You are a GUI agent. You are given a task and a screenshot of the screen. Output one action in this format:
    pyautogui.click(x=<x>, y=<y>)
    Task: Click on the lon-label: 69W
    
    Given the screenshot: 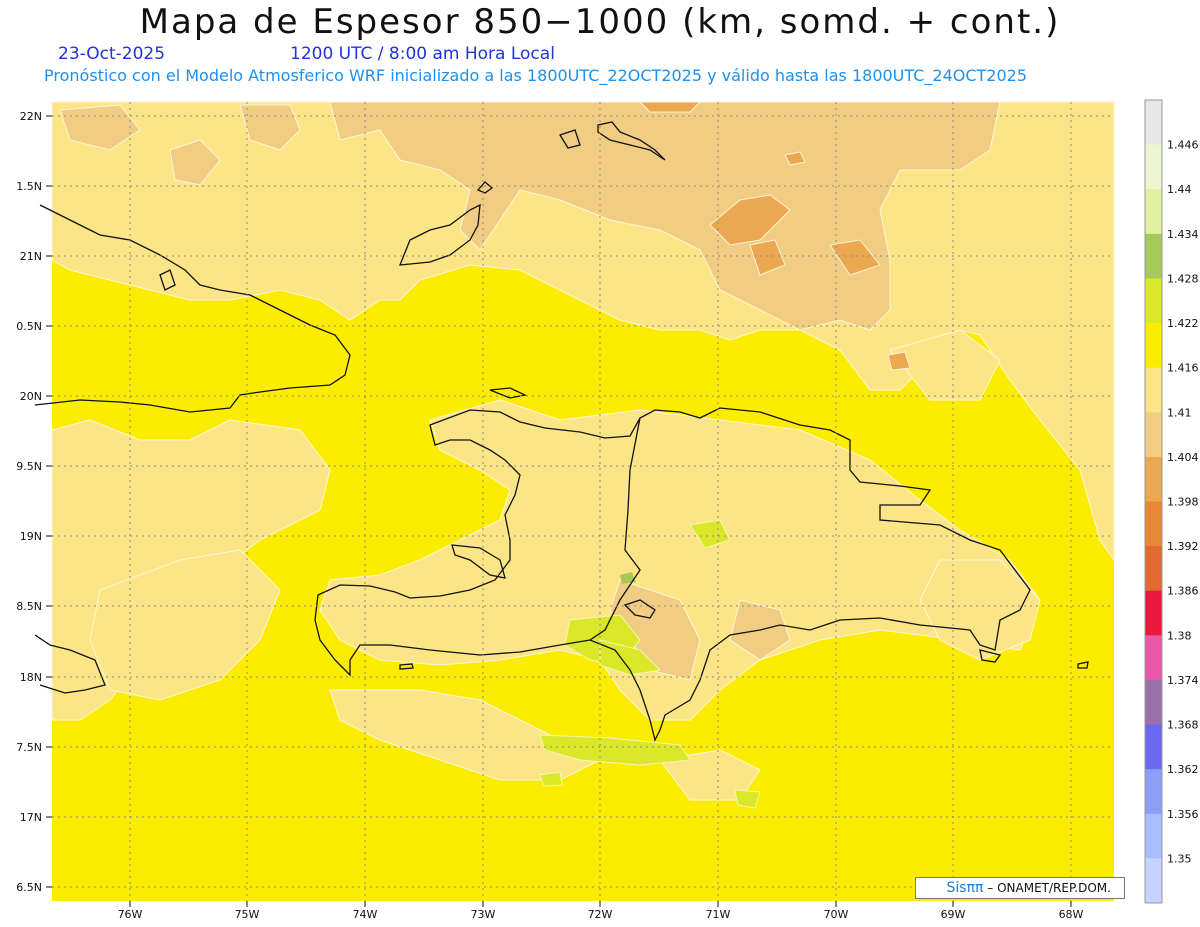 What is the action you would take?
    pyautogui.click(x=953, y=914)
    